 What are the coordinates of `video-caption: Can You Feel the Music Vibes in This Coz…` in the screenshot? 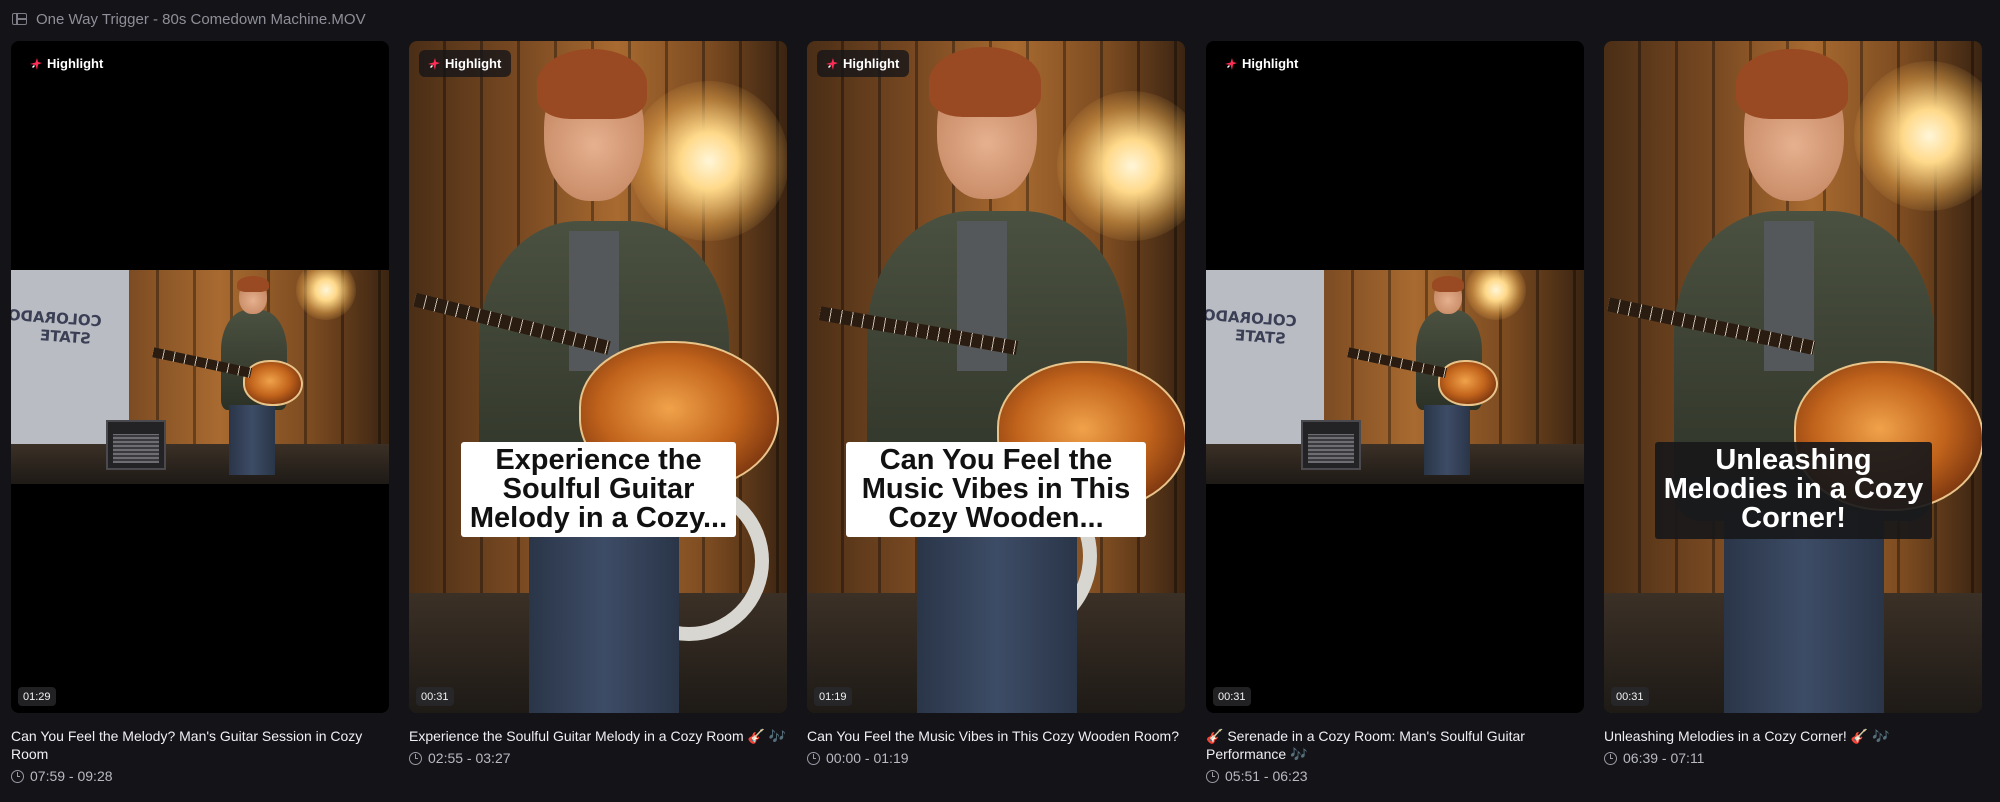 It's located at (996, 489).